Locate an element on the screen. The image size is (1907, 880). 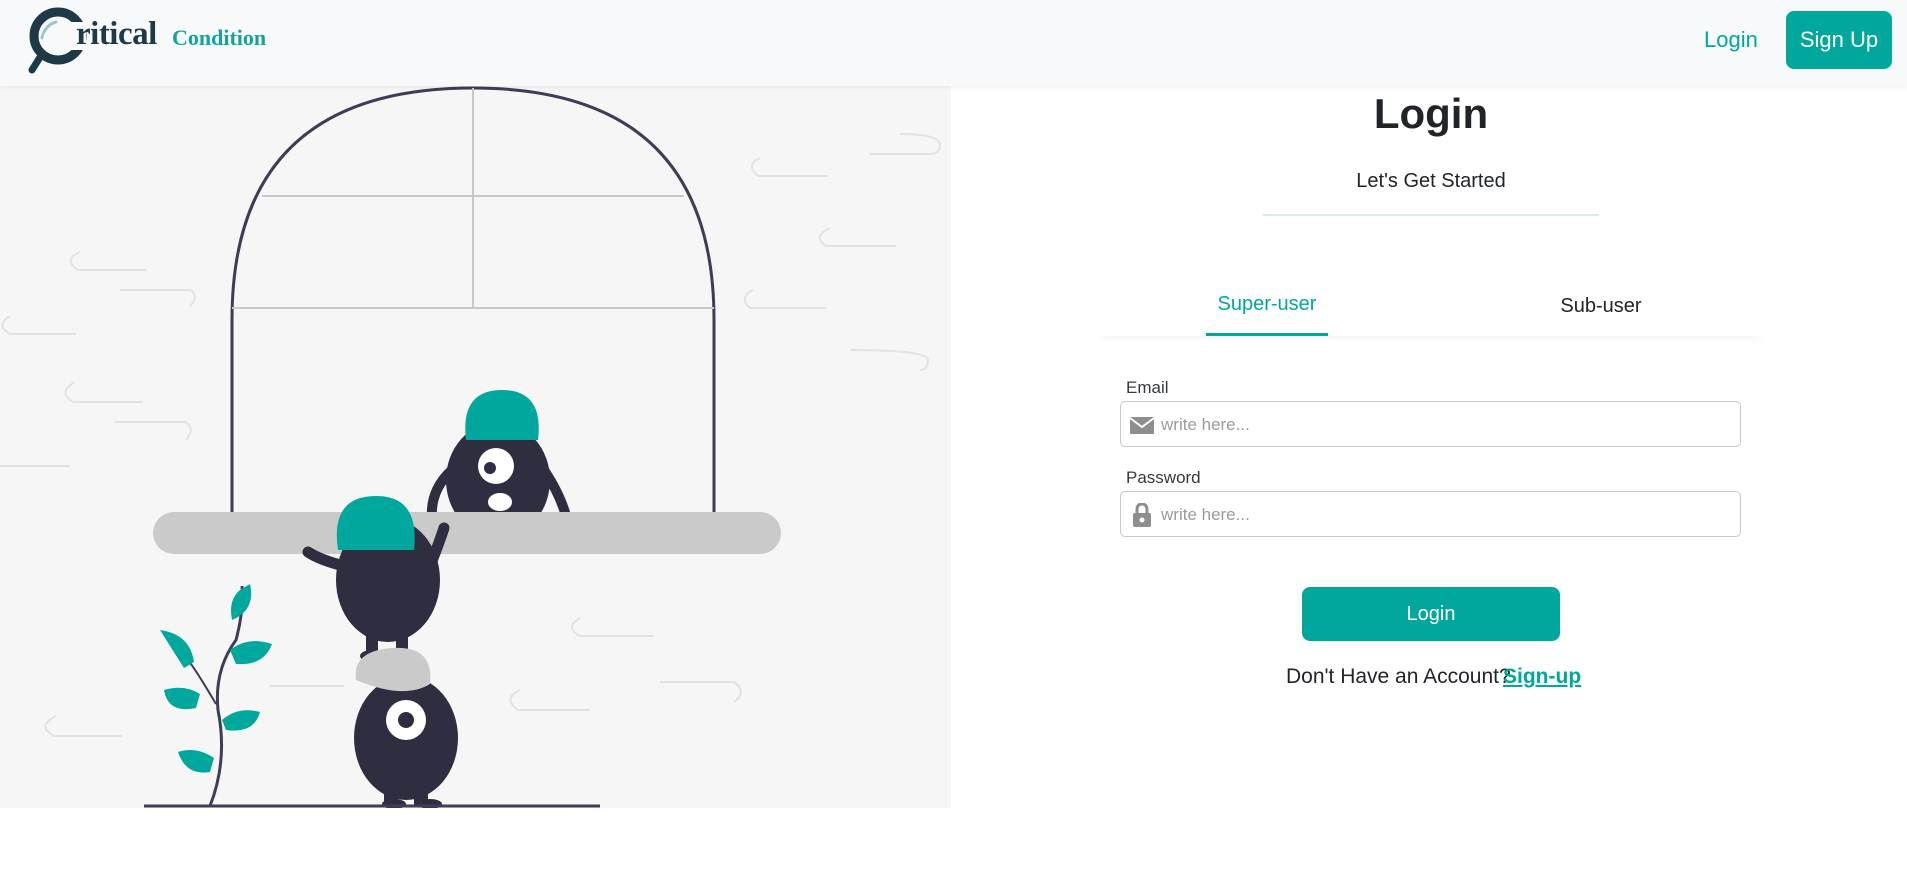
title-divider is located at coordinates (1431, 215).